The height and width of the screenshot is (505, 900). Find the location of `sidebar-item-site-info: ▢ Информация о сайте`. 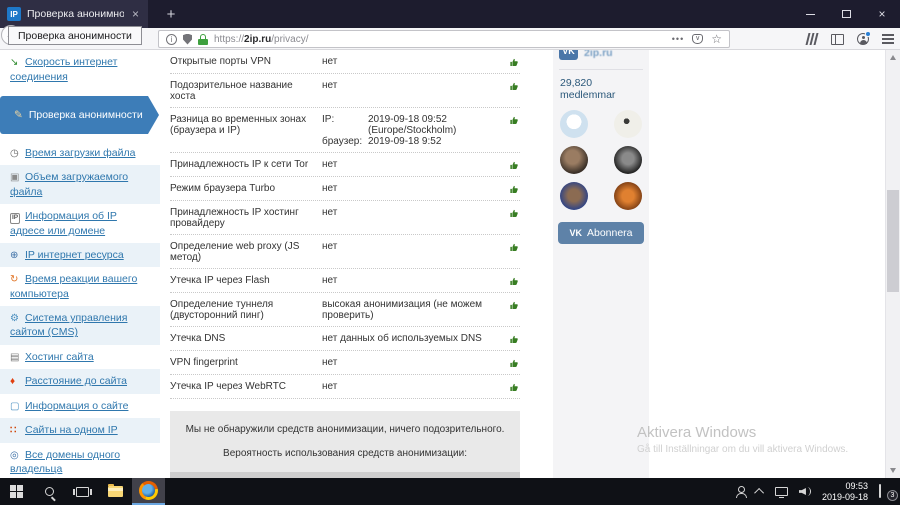

sidebar-item-site-info: ▢ Информация о сайте is located at coordinates (80, 406).